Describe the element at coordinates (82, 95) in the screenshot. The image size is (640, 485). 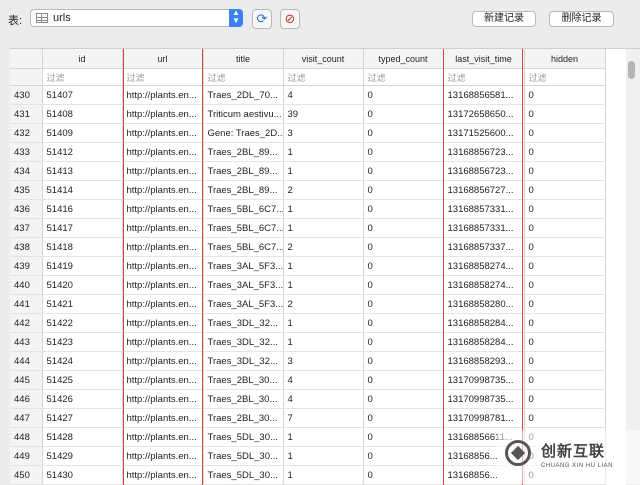
I see `cell-id: 51407` at that location.